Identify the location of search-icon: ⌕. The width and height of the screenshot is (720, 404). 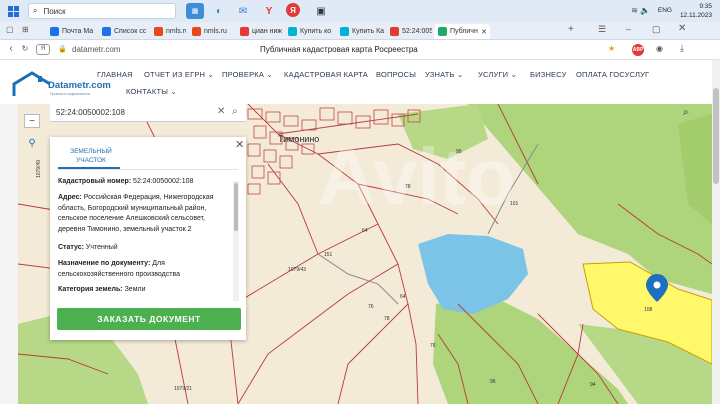
(235, 111).